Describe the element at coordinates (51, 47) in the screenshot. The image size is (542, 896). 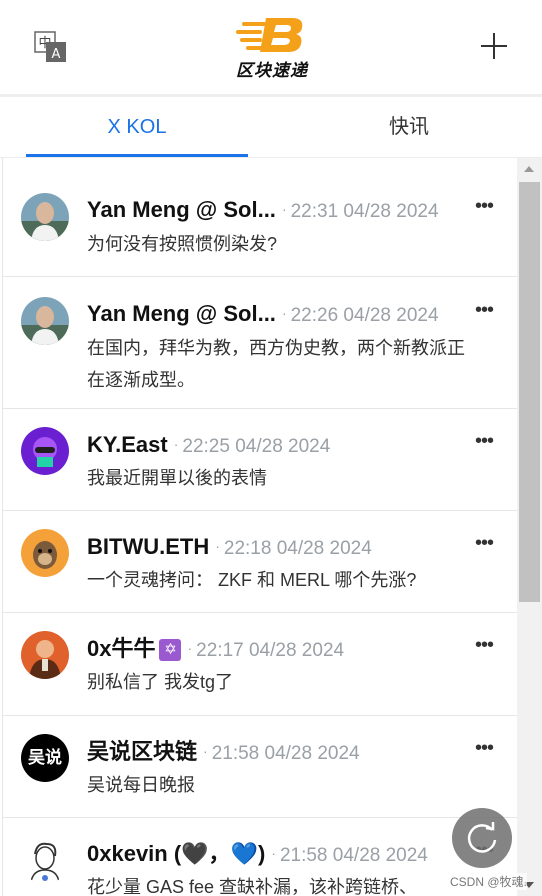
I see `translate-icon: 中 A` at that location.